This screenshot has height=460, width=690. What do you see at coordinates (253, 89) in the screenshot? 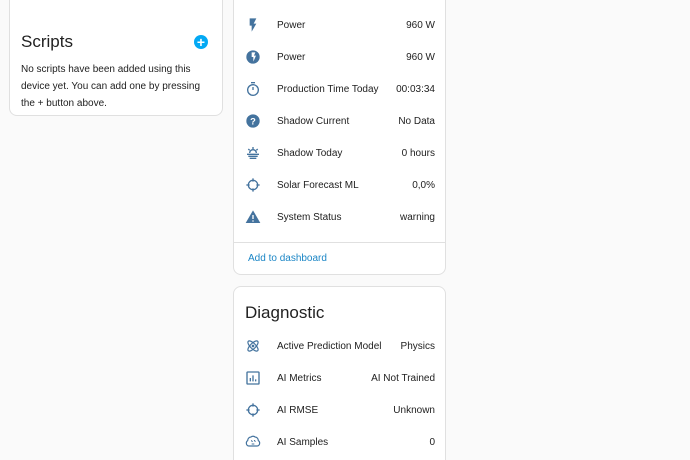
I see `timer-icon` at bounding box center [253, 89].